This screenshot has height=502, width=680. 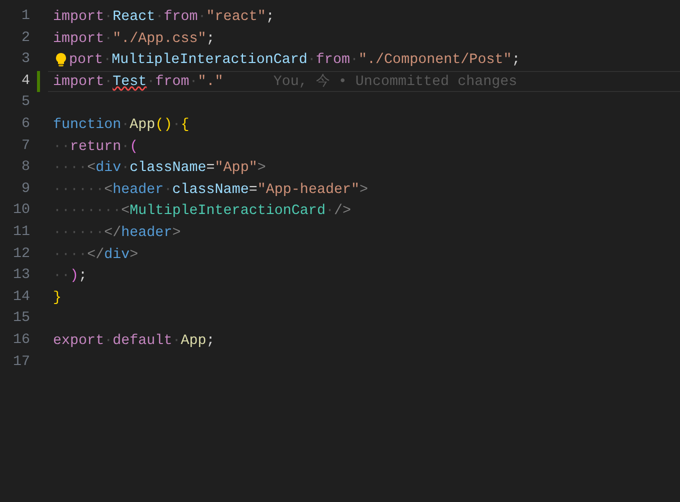 What do you see at coordinates (87, 211) in the screenshot?
I see `whitespace-marker: ········` at bounding box center [87, 211].